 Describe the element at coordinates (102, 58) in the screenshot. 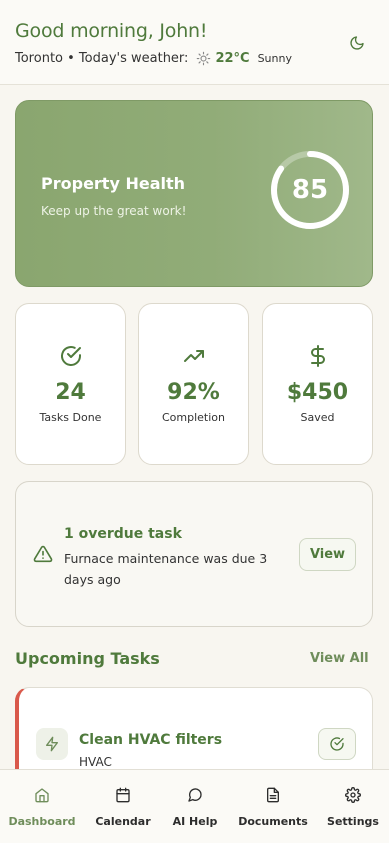

I see `weather-location: Toronto • Today's weather:` at that location.